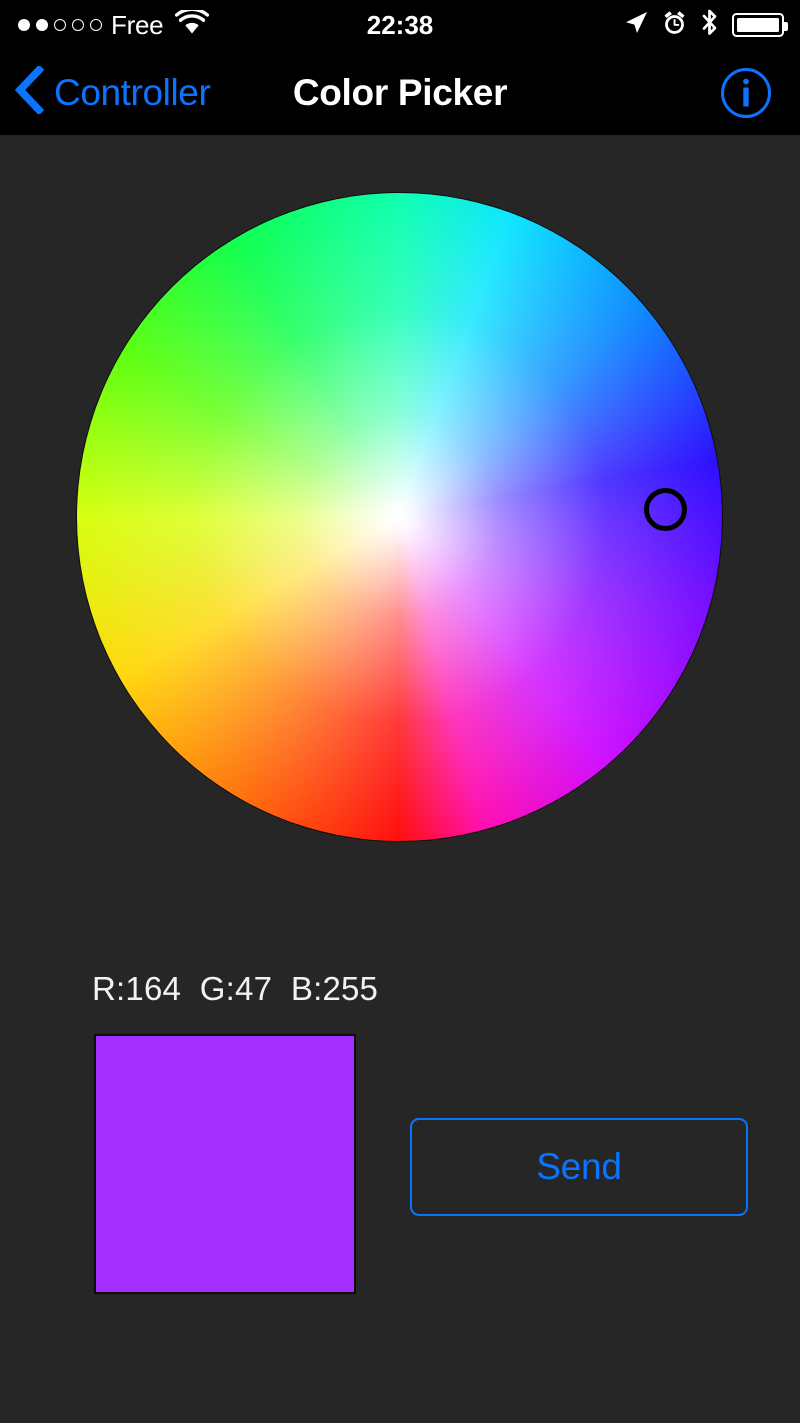  Describe the element at coordinates (235, 988) in the screenshot. I see `rgb-values-label: R:164 G:47 B:255` at that location.